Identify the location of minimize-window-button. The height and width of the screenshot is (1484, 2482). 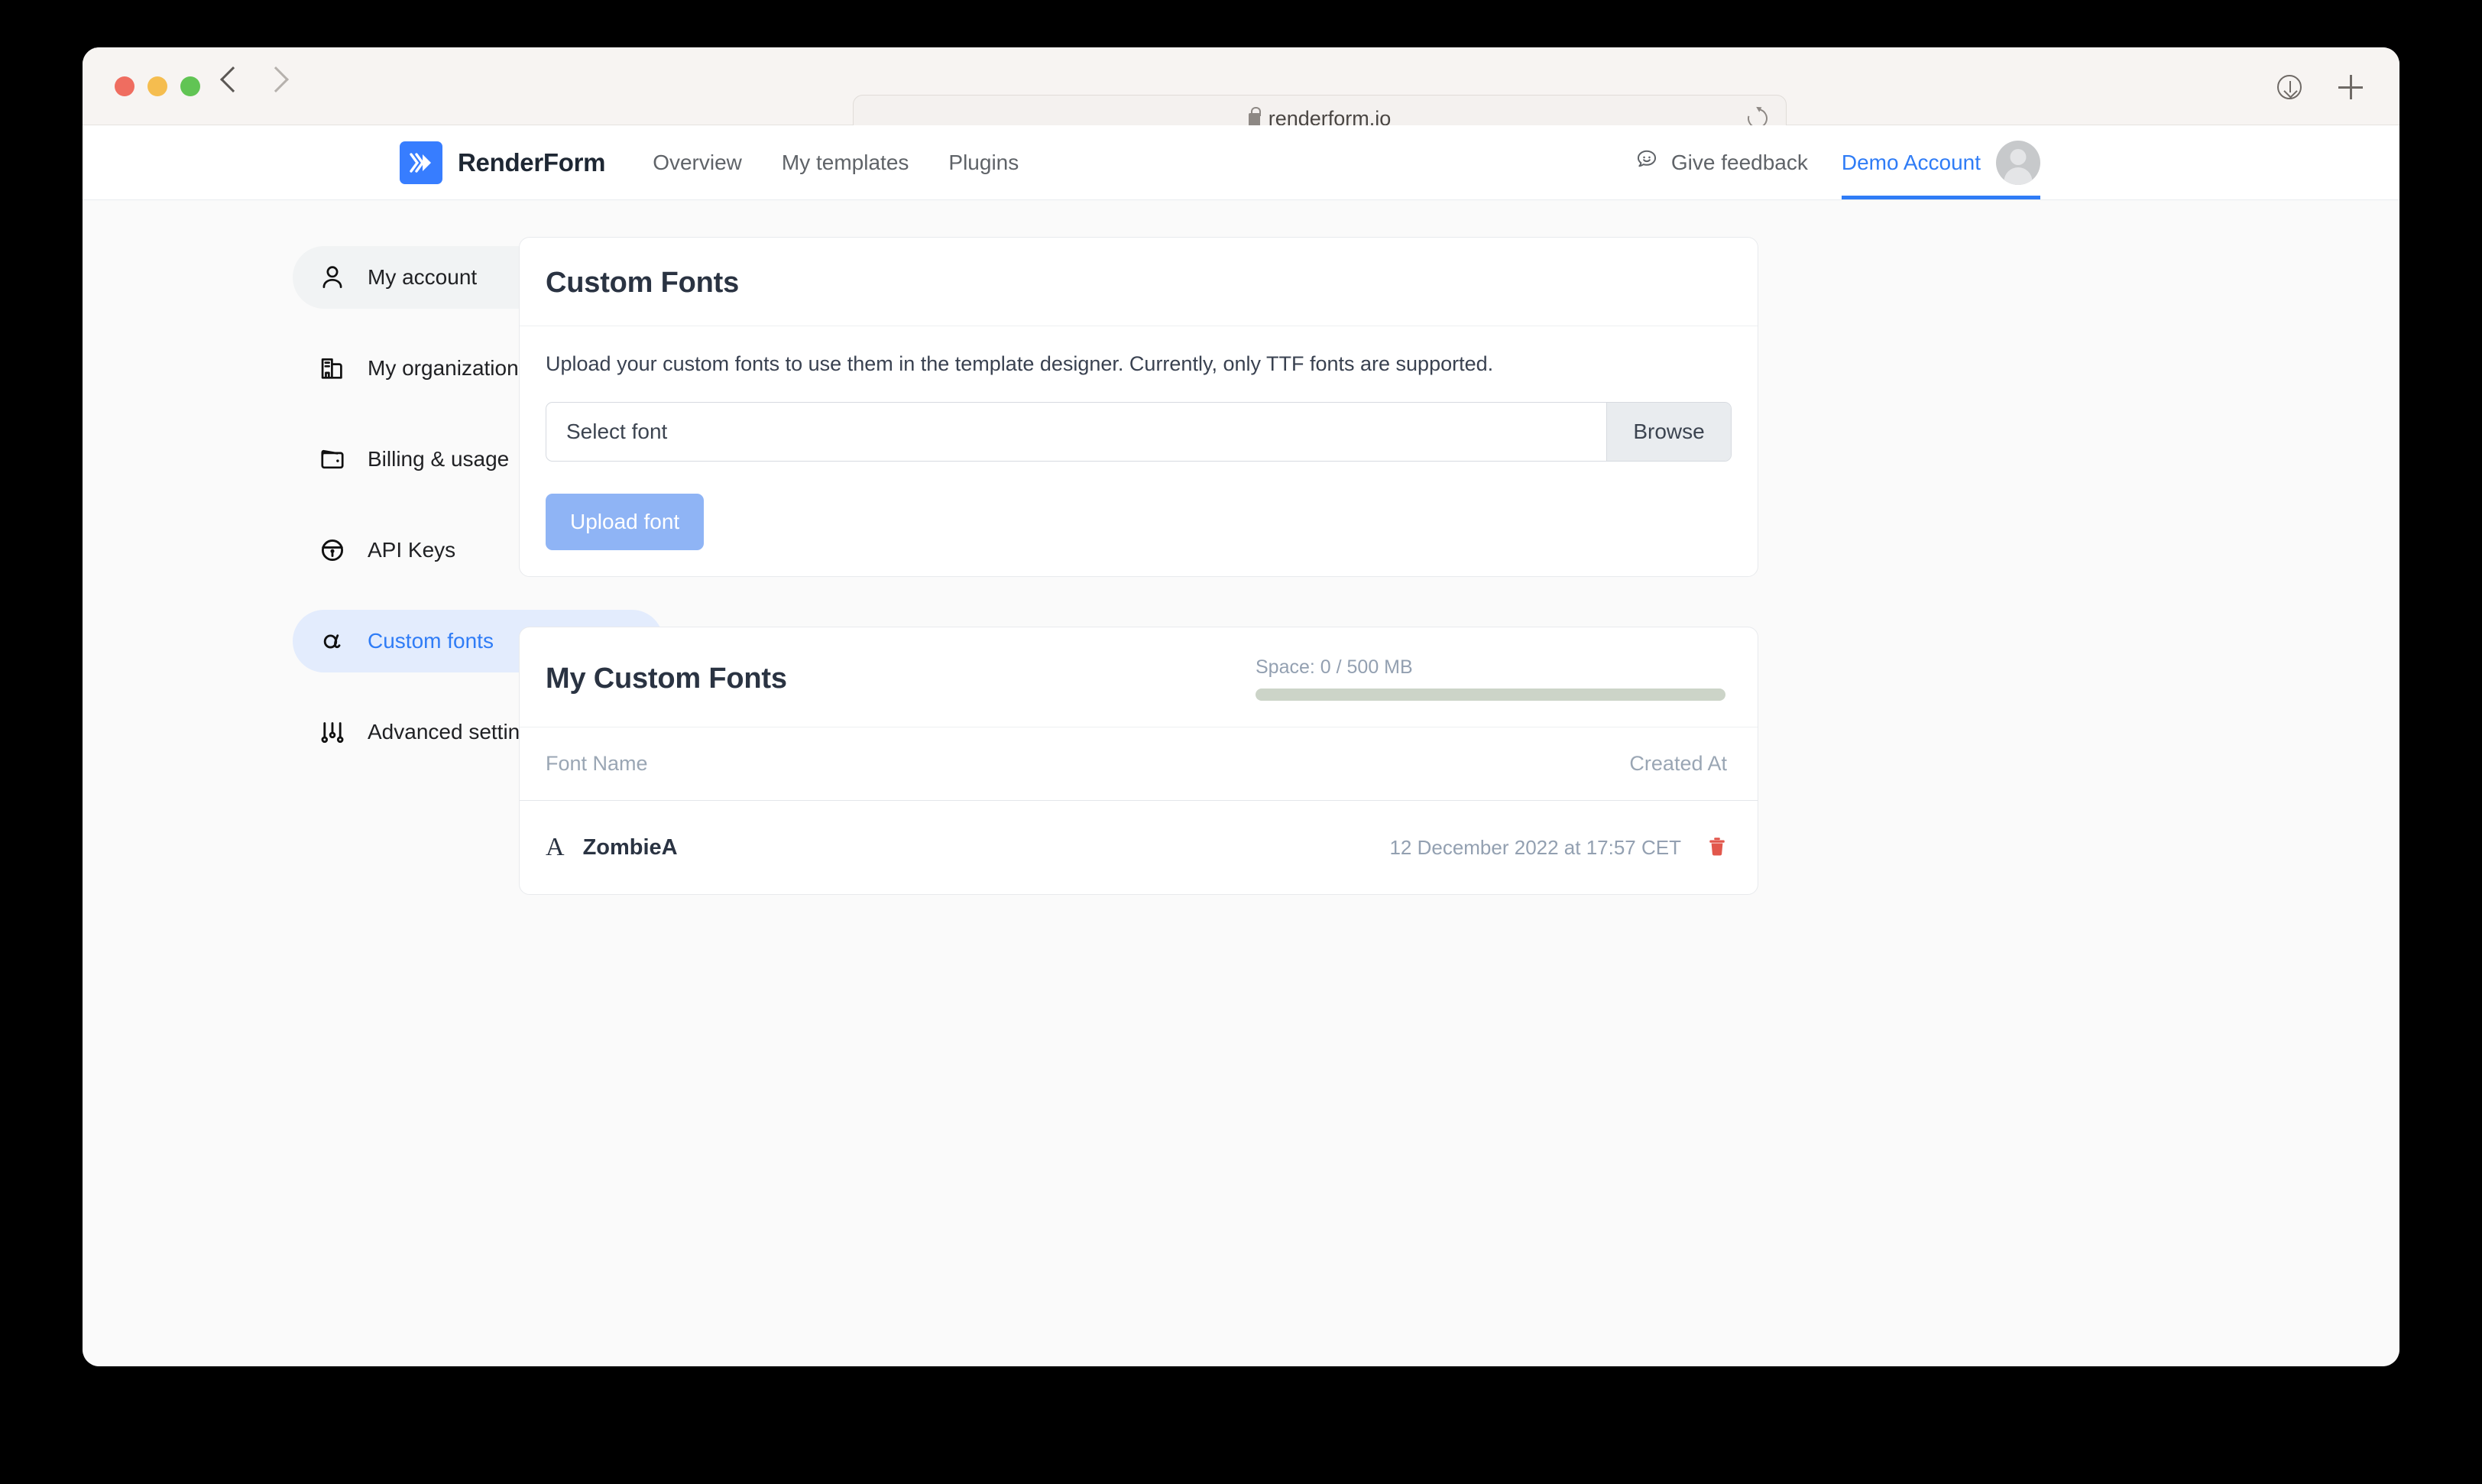
(157, 86).